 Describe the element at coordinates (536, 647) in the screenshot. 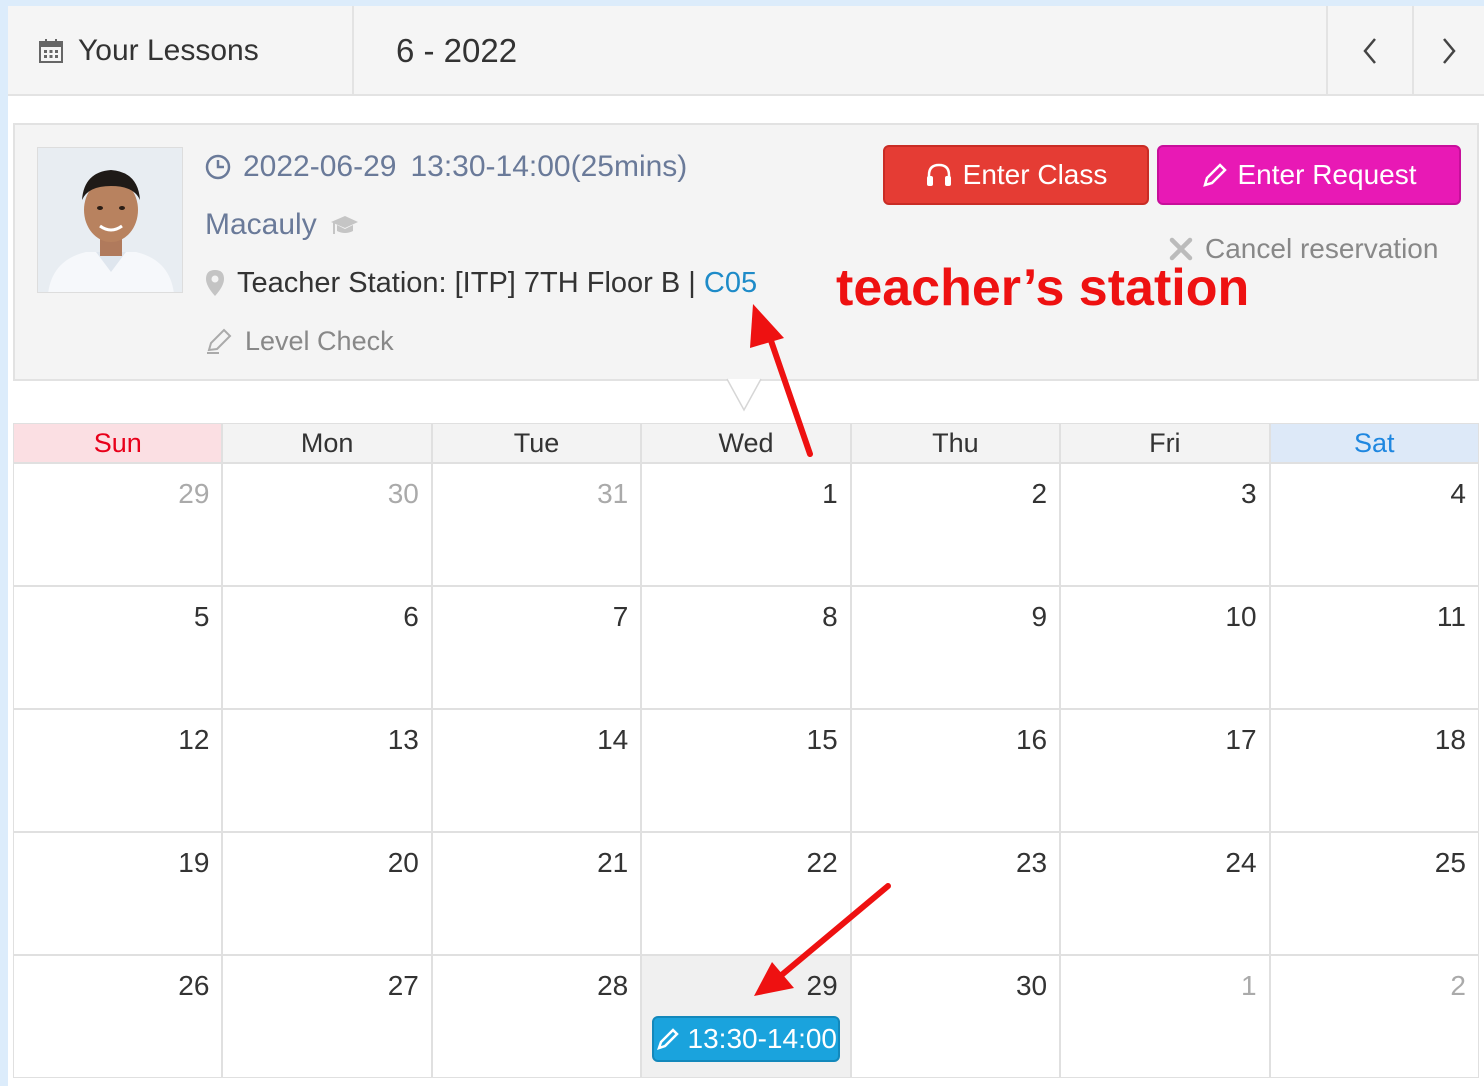

I see `calendar-day: 7` at that location.